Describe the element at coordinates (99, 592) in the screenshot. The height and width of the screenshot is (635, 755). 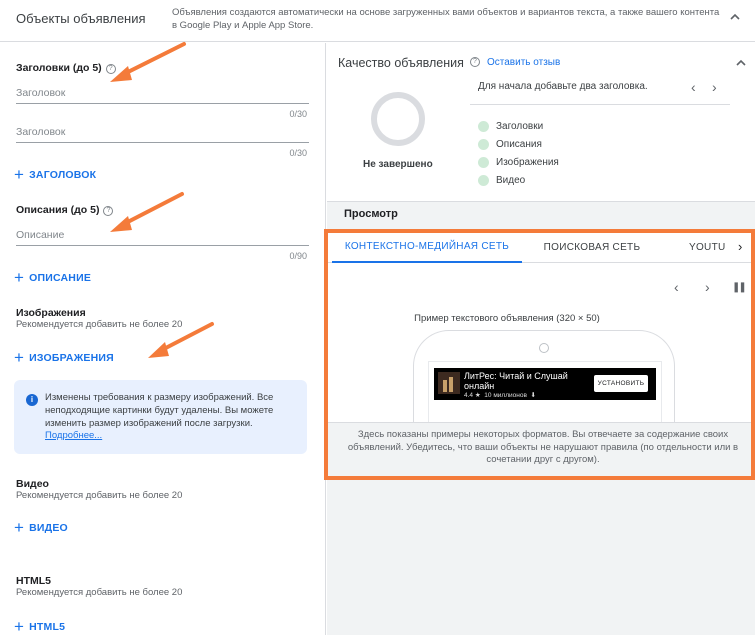
I see `html5-hint: Рекомендуется добавить не более 20` at that location.